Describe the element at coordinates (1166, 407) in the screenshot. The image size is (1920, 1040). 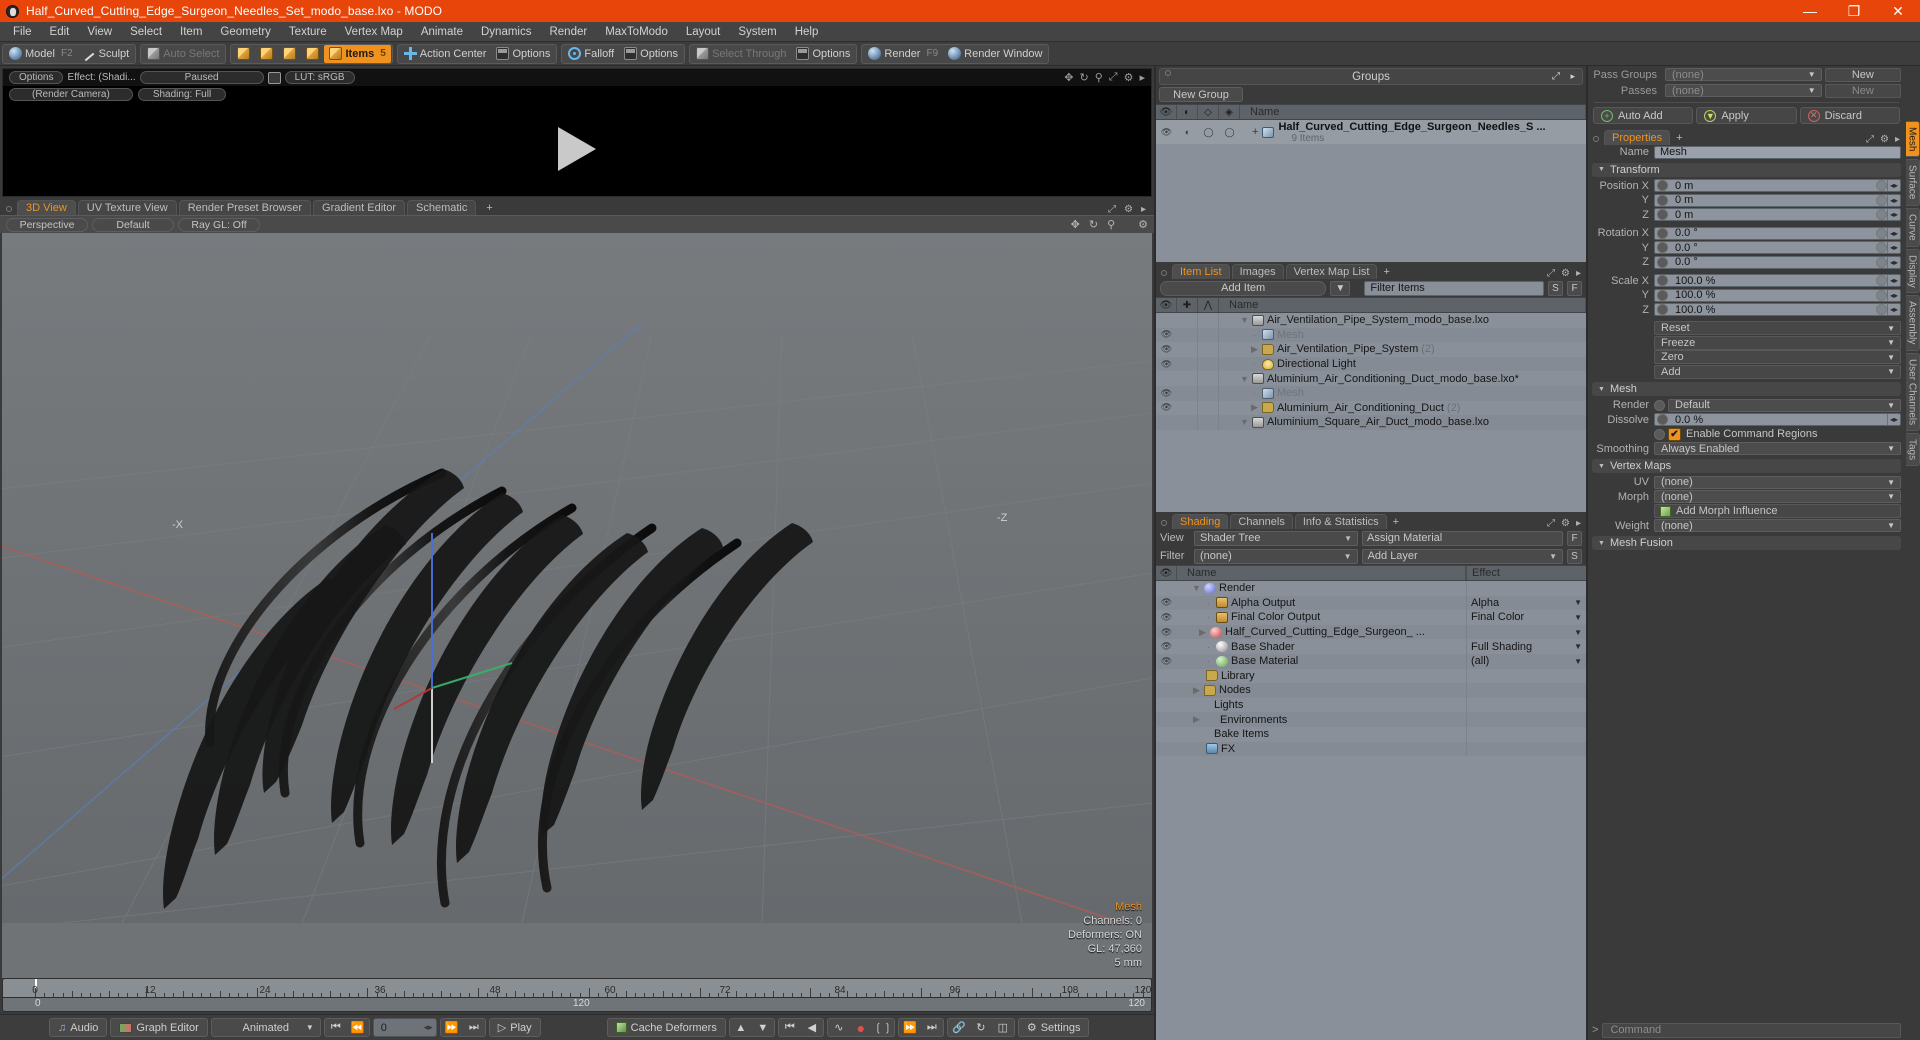
I see `row-eye-icon: 👁` at that location.